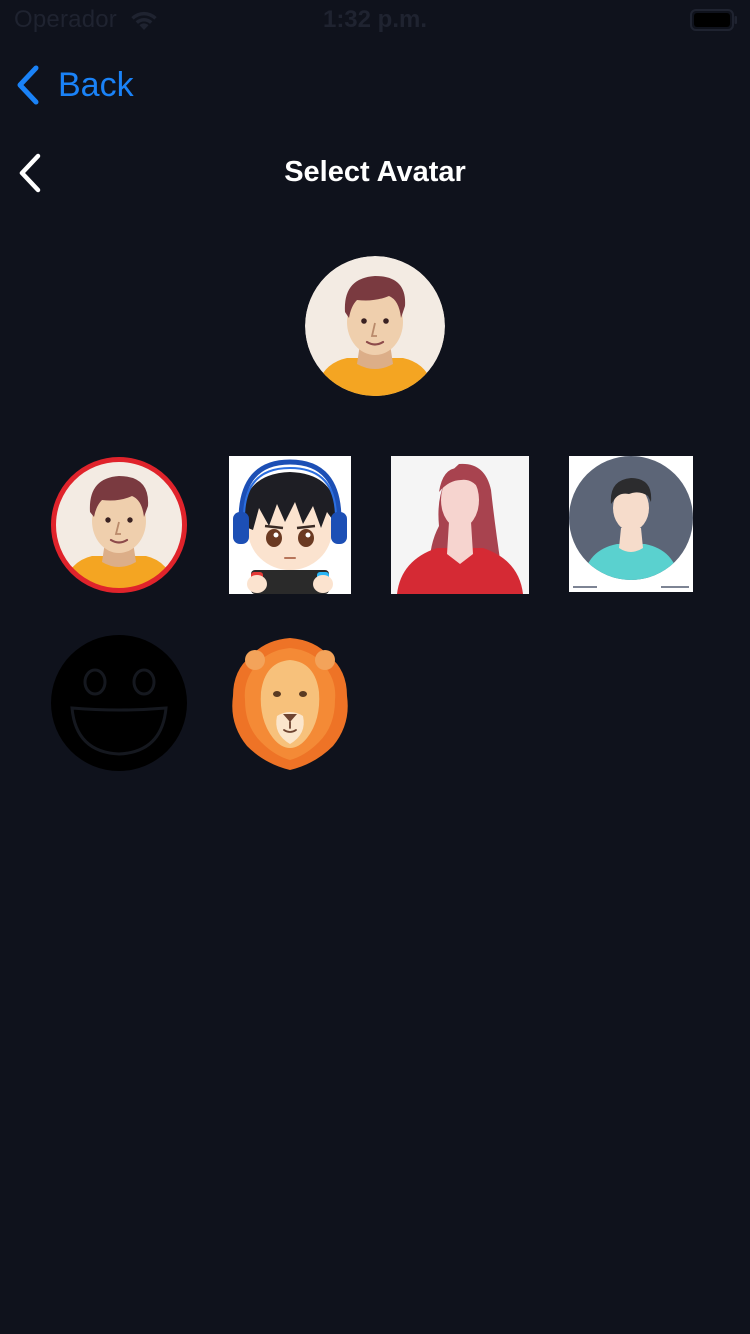 The height and width of the screenshot is (1334, 750). Describe the element at coordinates (375, 326) in the screenshot. I see `selected-avatar-preview` at that location.